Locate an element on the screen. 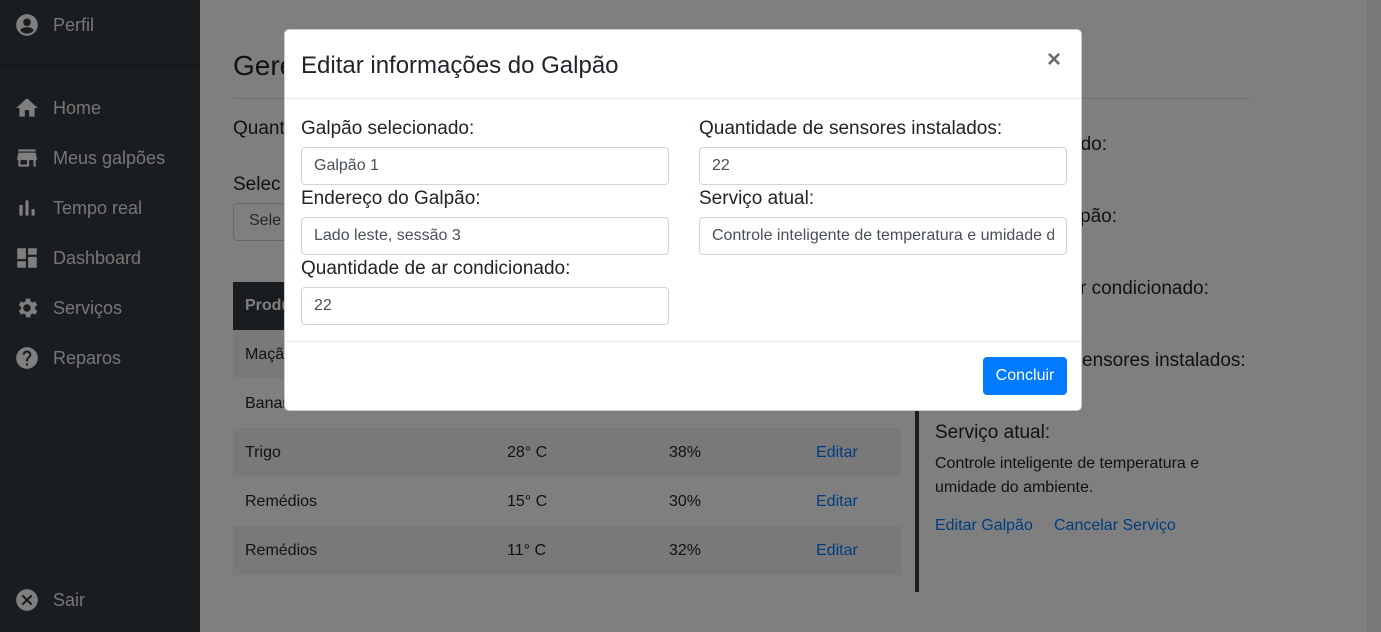  concluir-button: Concluir is located at coordinates (1025, 376).